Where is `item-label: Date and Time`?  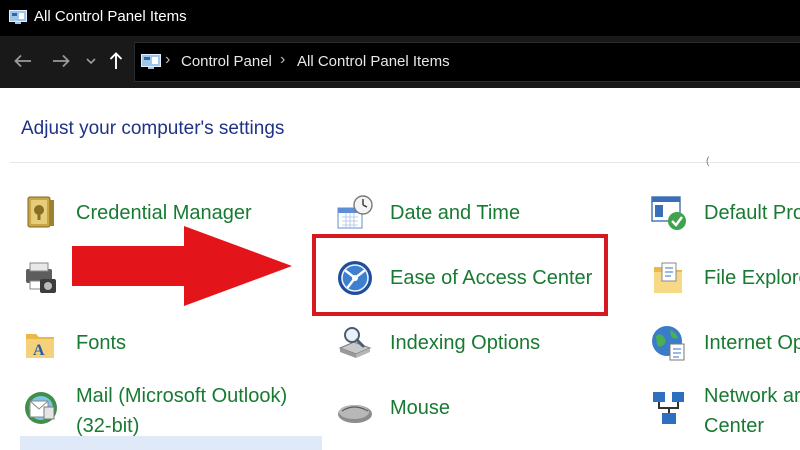
item-label: Date and Time is located at coordinates (455, 213).